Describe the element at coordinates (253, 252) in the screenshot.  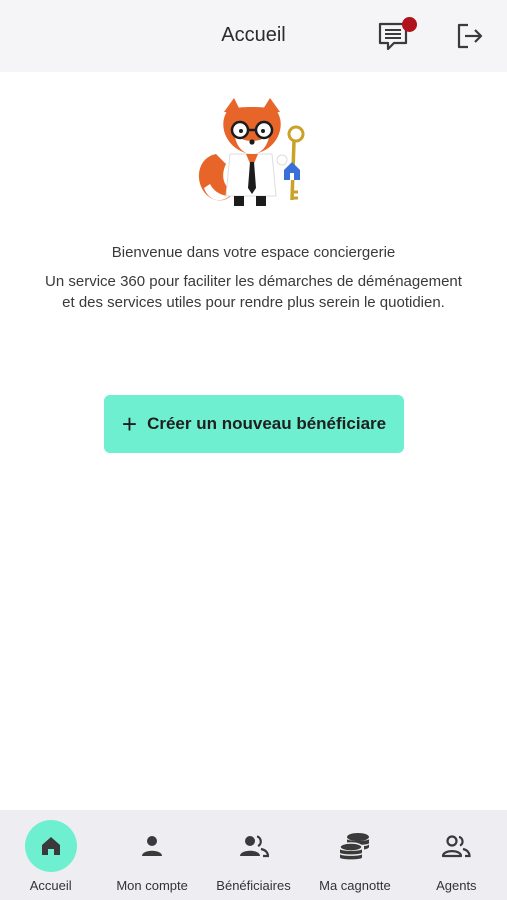
I see `welcome-text: Bienvenue dans votre espace conciergerie` at that location.